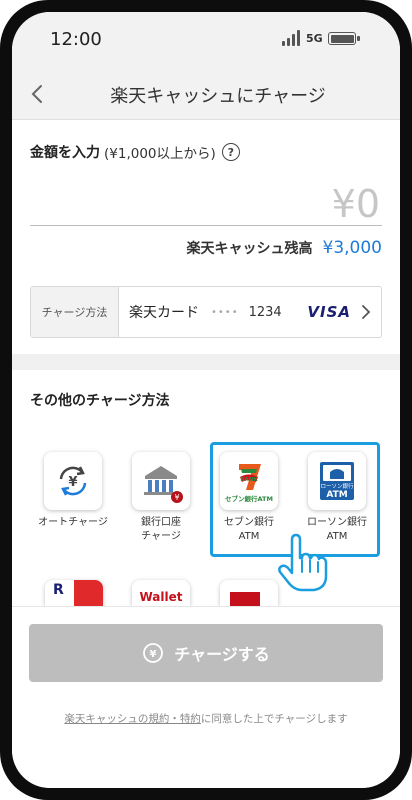  What do you see at coordinates (225, 312) in the screenshot?
I see `card-masked-digits: ••••` at bounding box center [225, 312].